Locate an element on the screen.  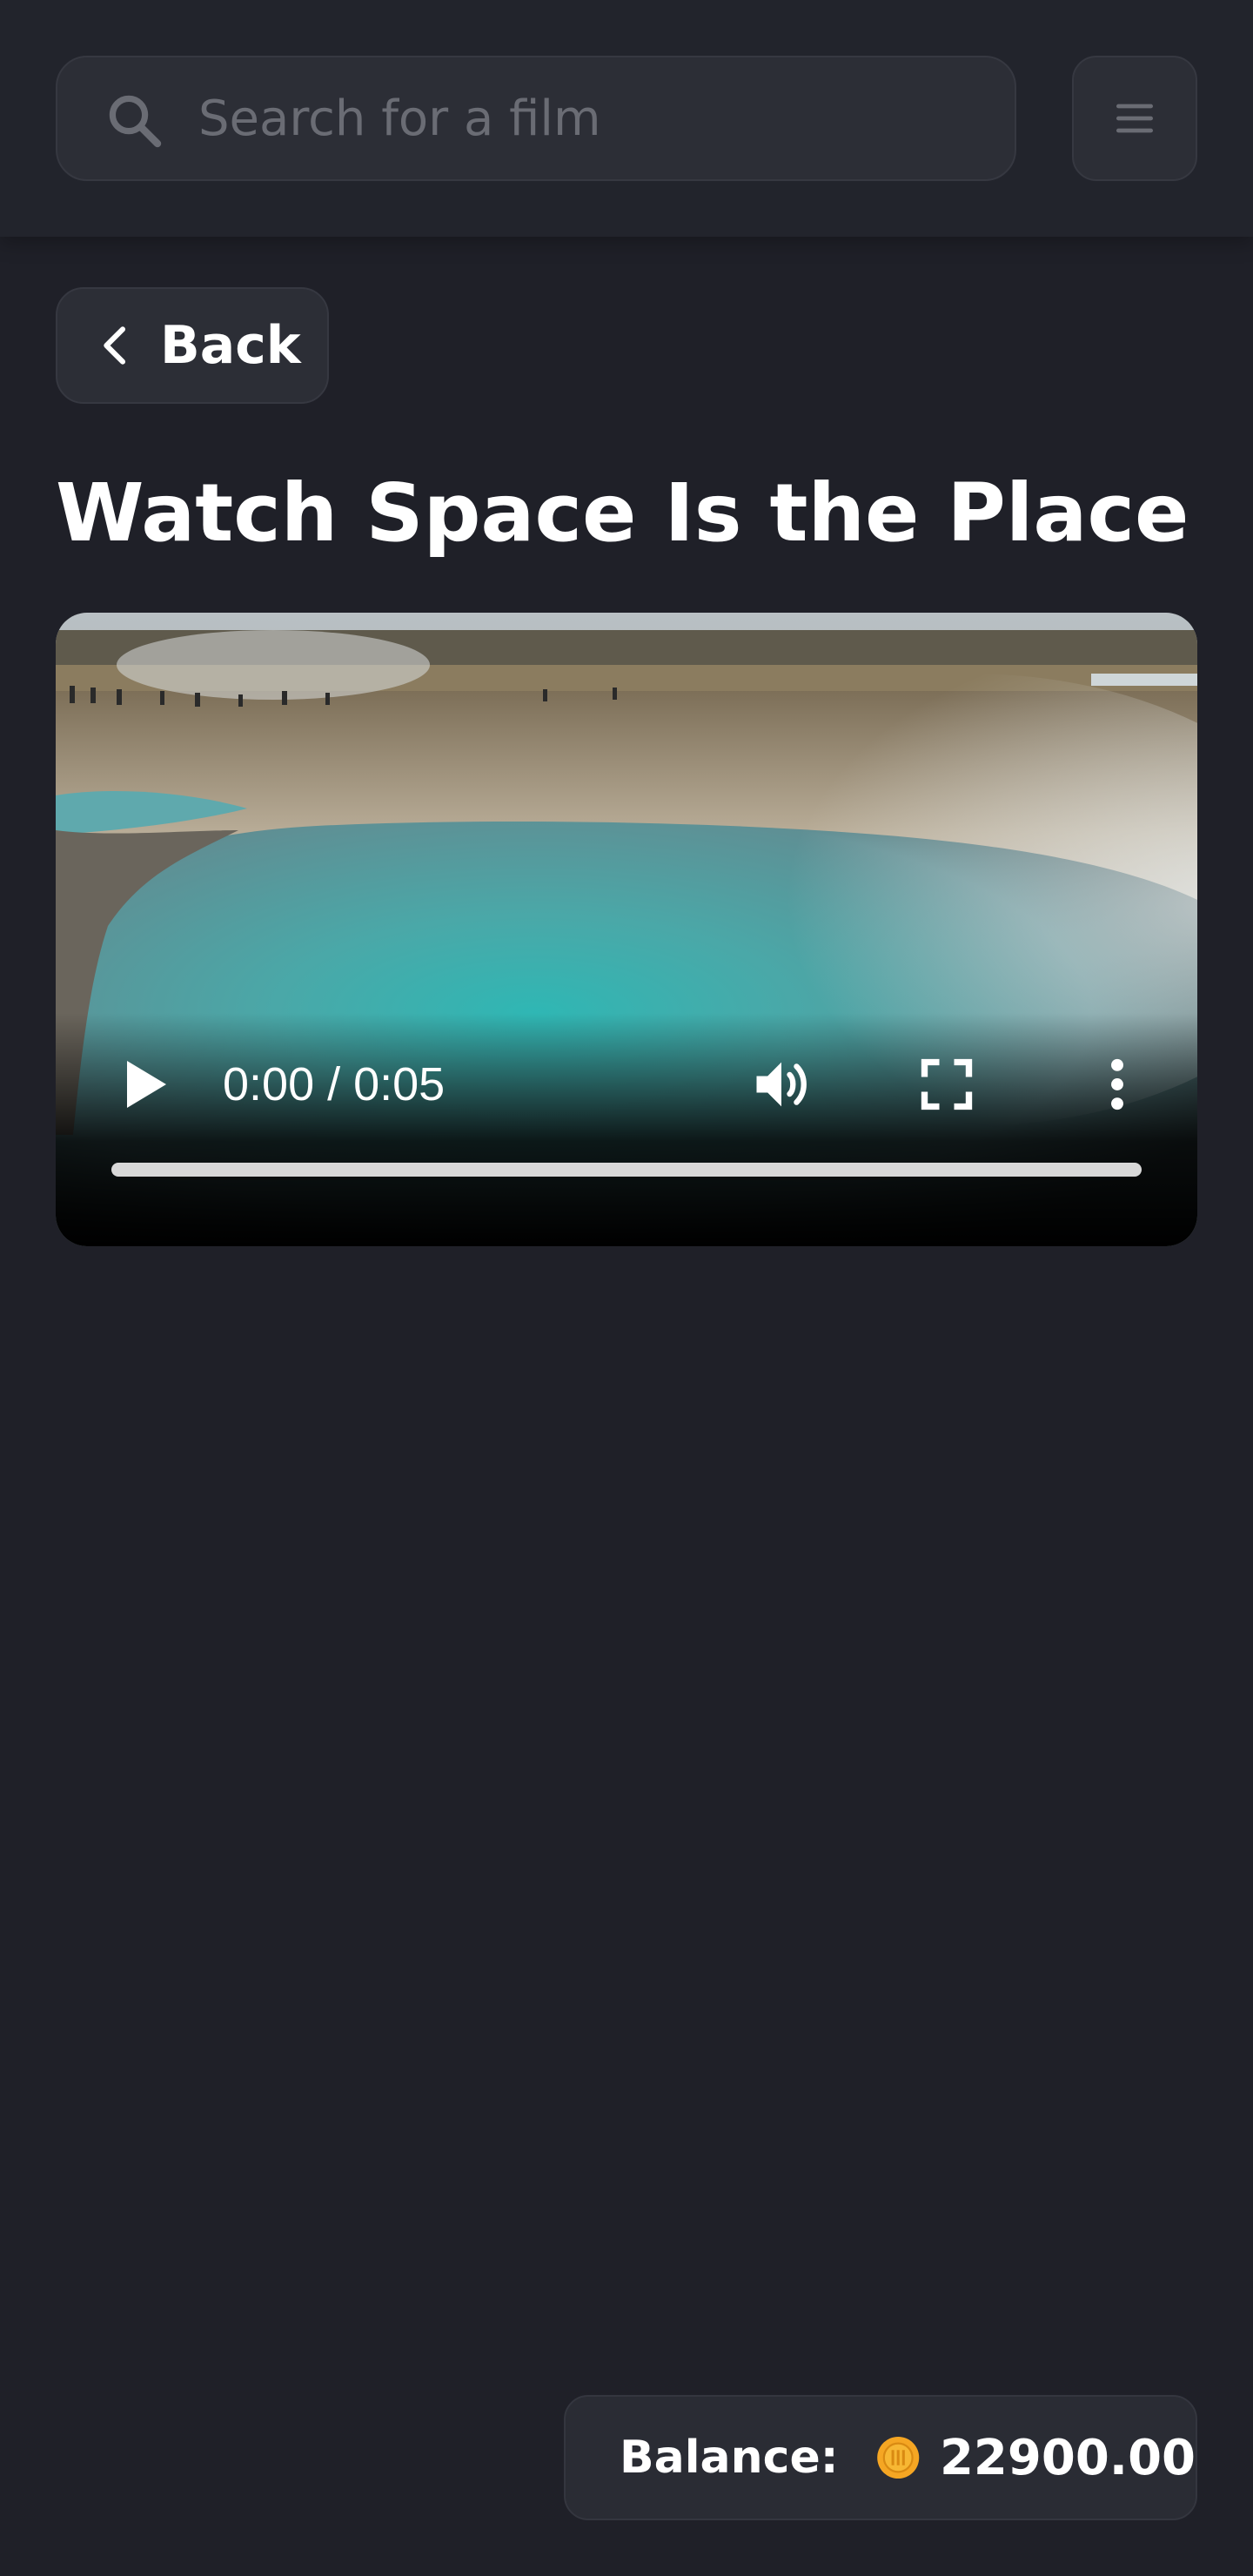
coin-icon is located at coordinates (898, 2457).